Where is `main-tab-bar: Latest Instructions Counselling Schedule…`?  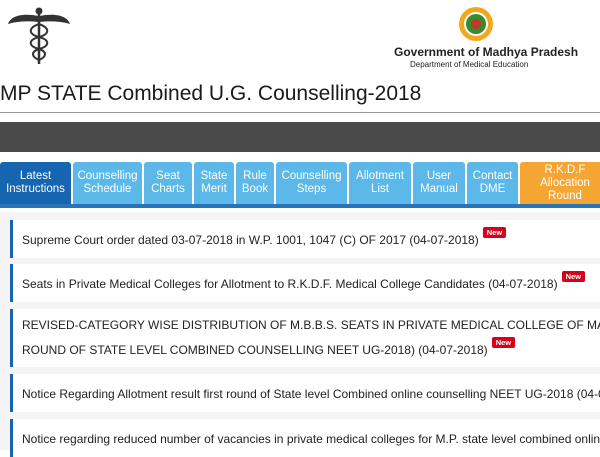
main-tab-bar: Latest Instructions Counselling Schedule… is located at coordinates (300, 185).